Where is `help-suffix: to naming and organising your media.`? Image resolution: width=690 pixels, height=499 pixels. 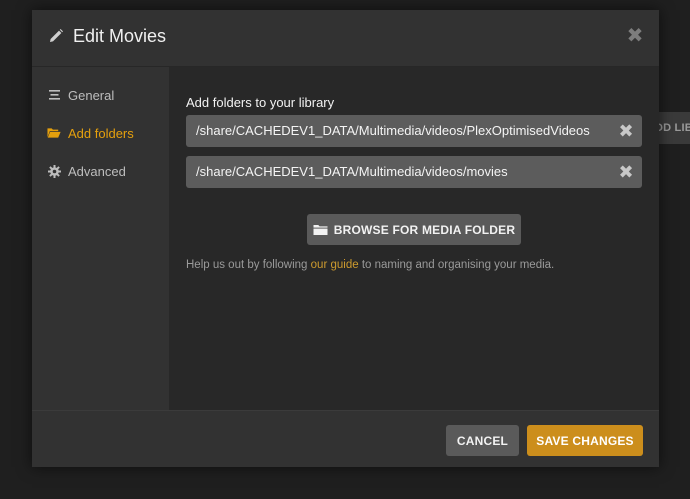
help-suffix: to naming and organising your media. is located at coordinates (456, 265).